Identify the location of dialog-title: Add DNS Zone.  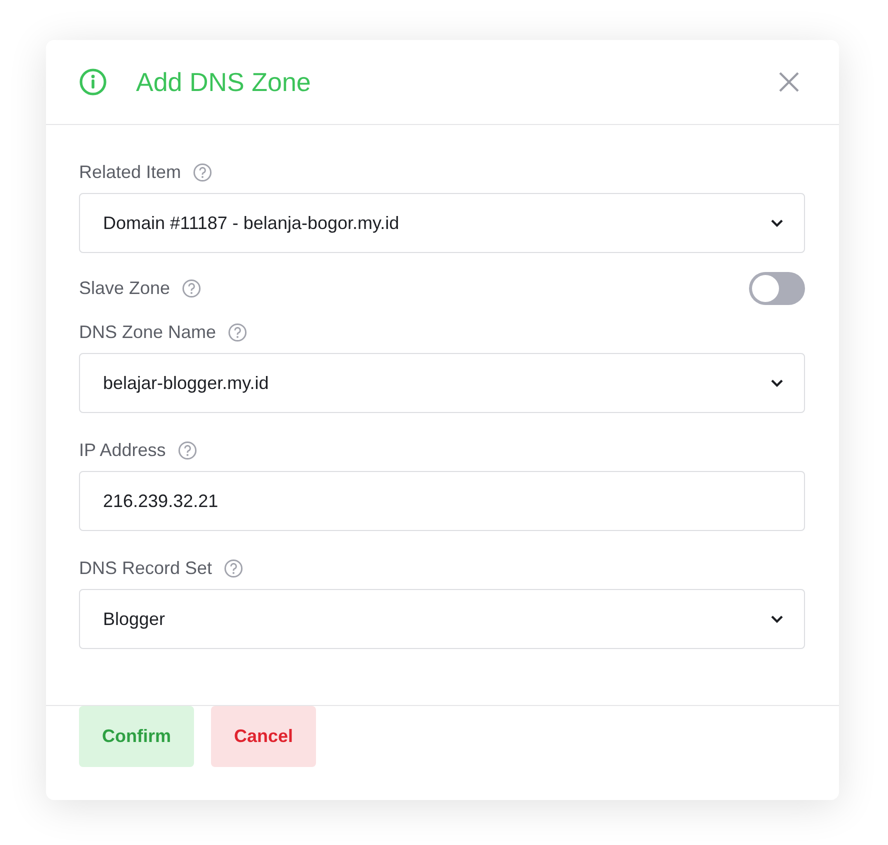
(224, 82).